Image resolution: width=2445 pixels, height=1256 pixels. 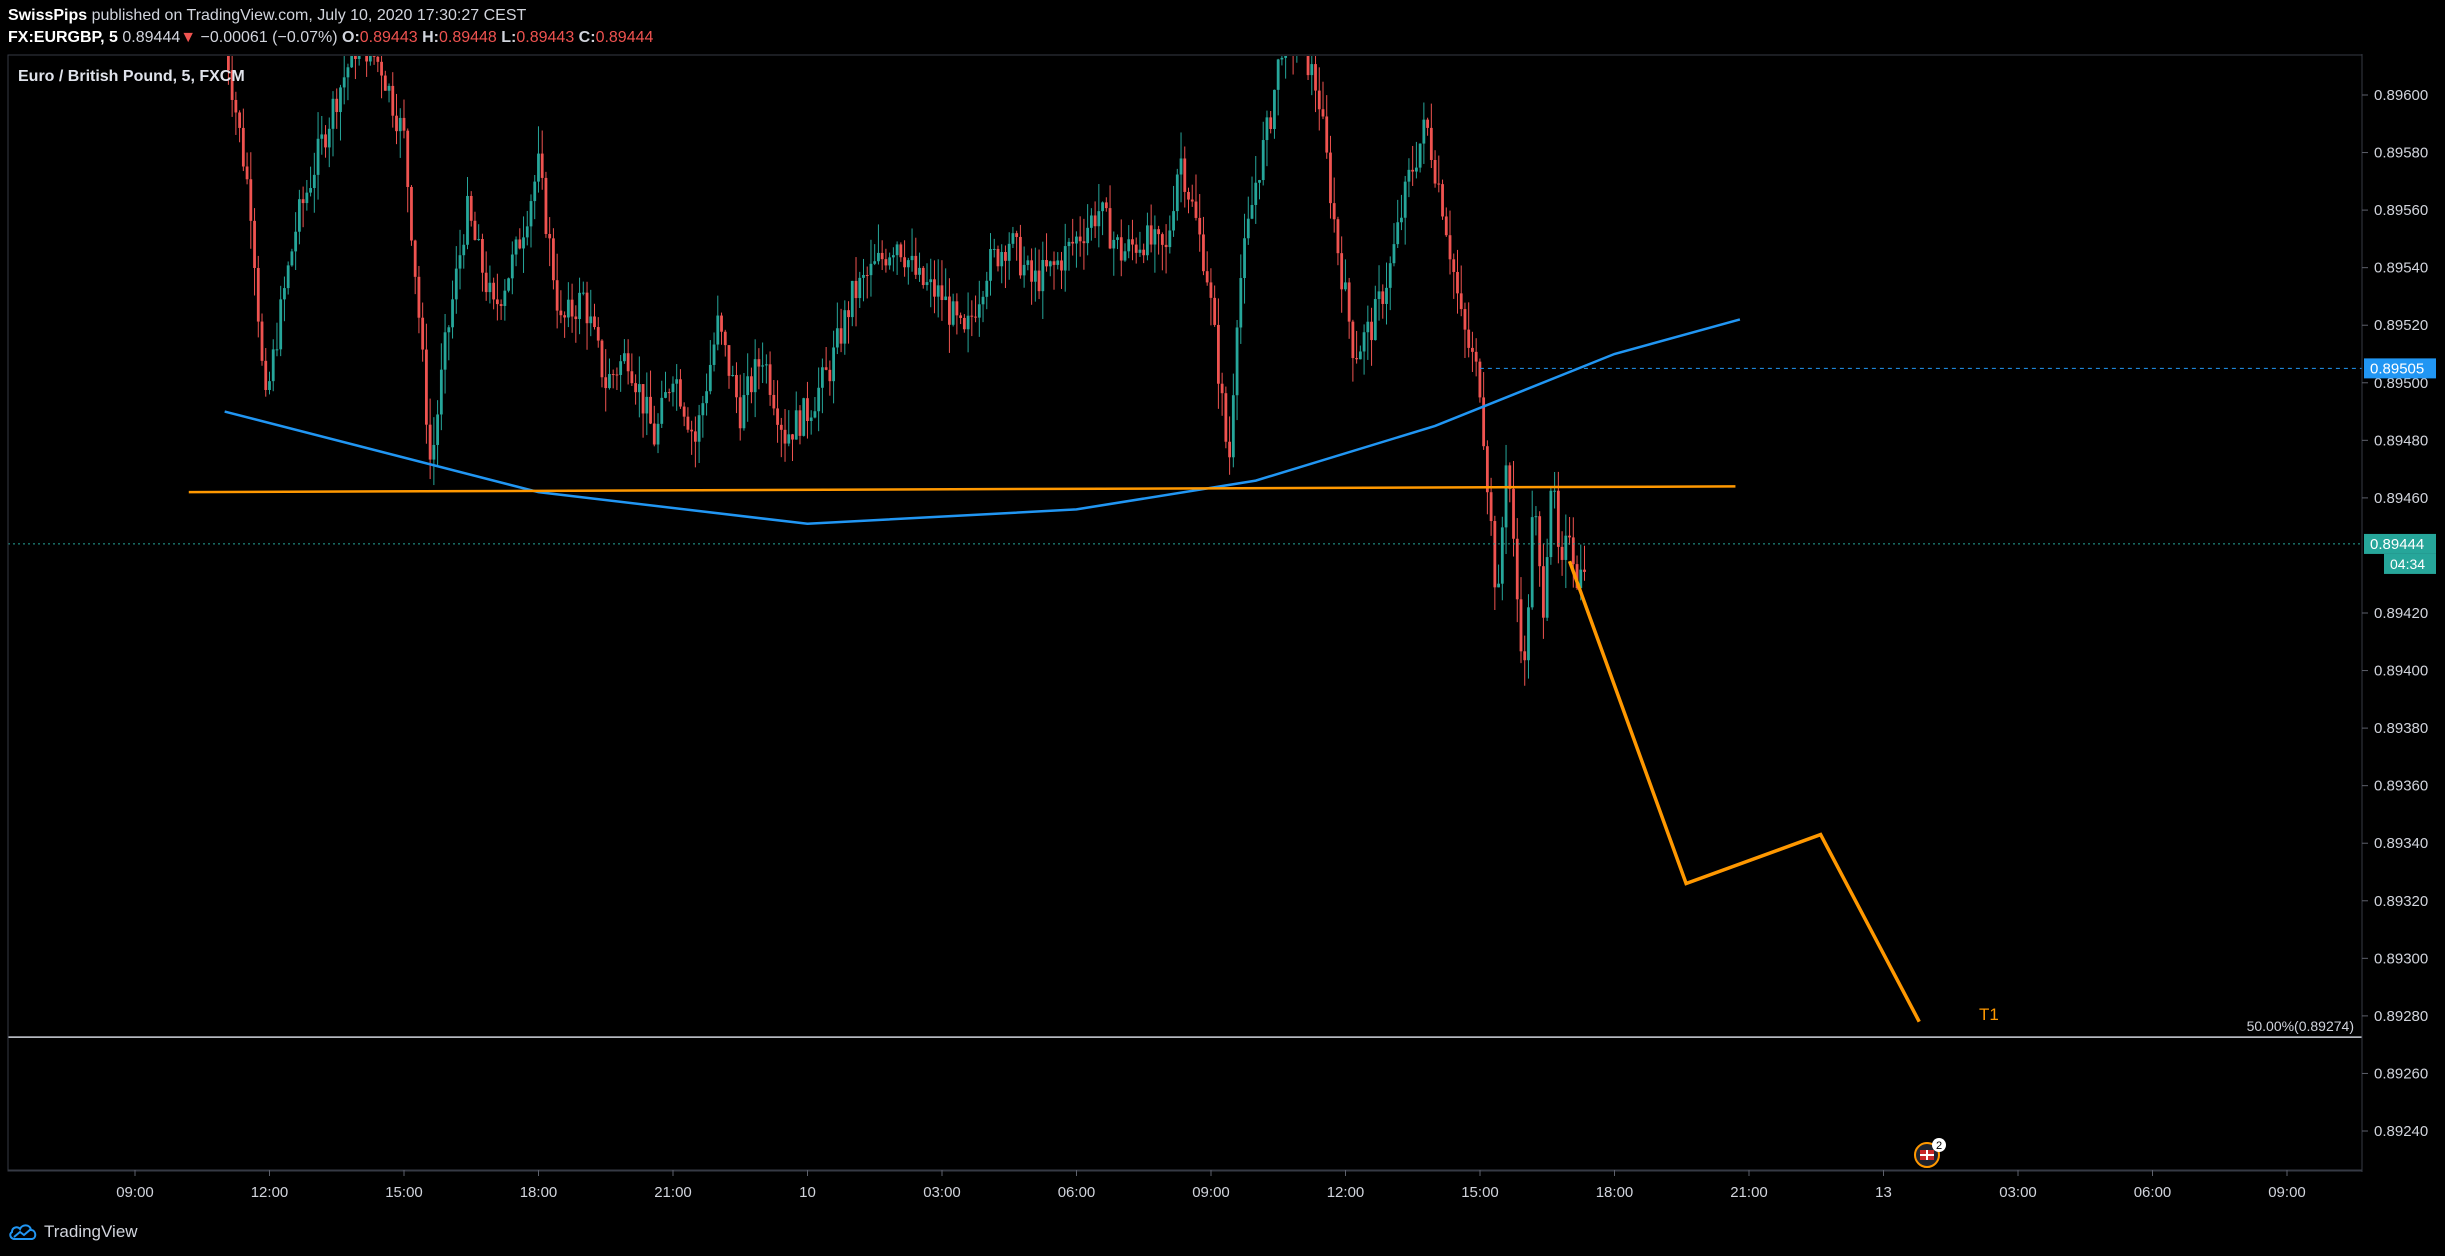 I want to click on high-label: H:, so click(x=430, y=37).